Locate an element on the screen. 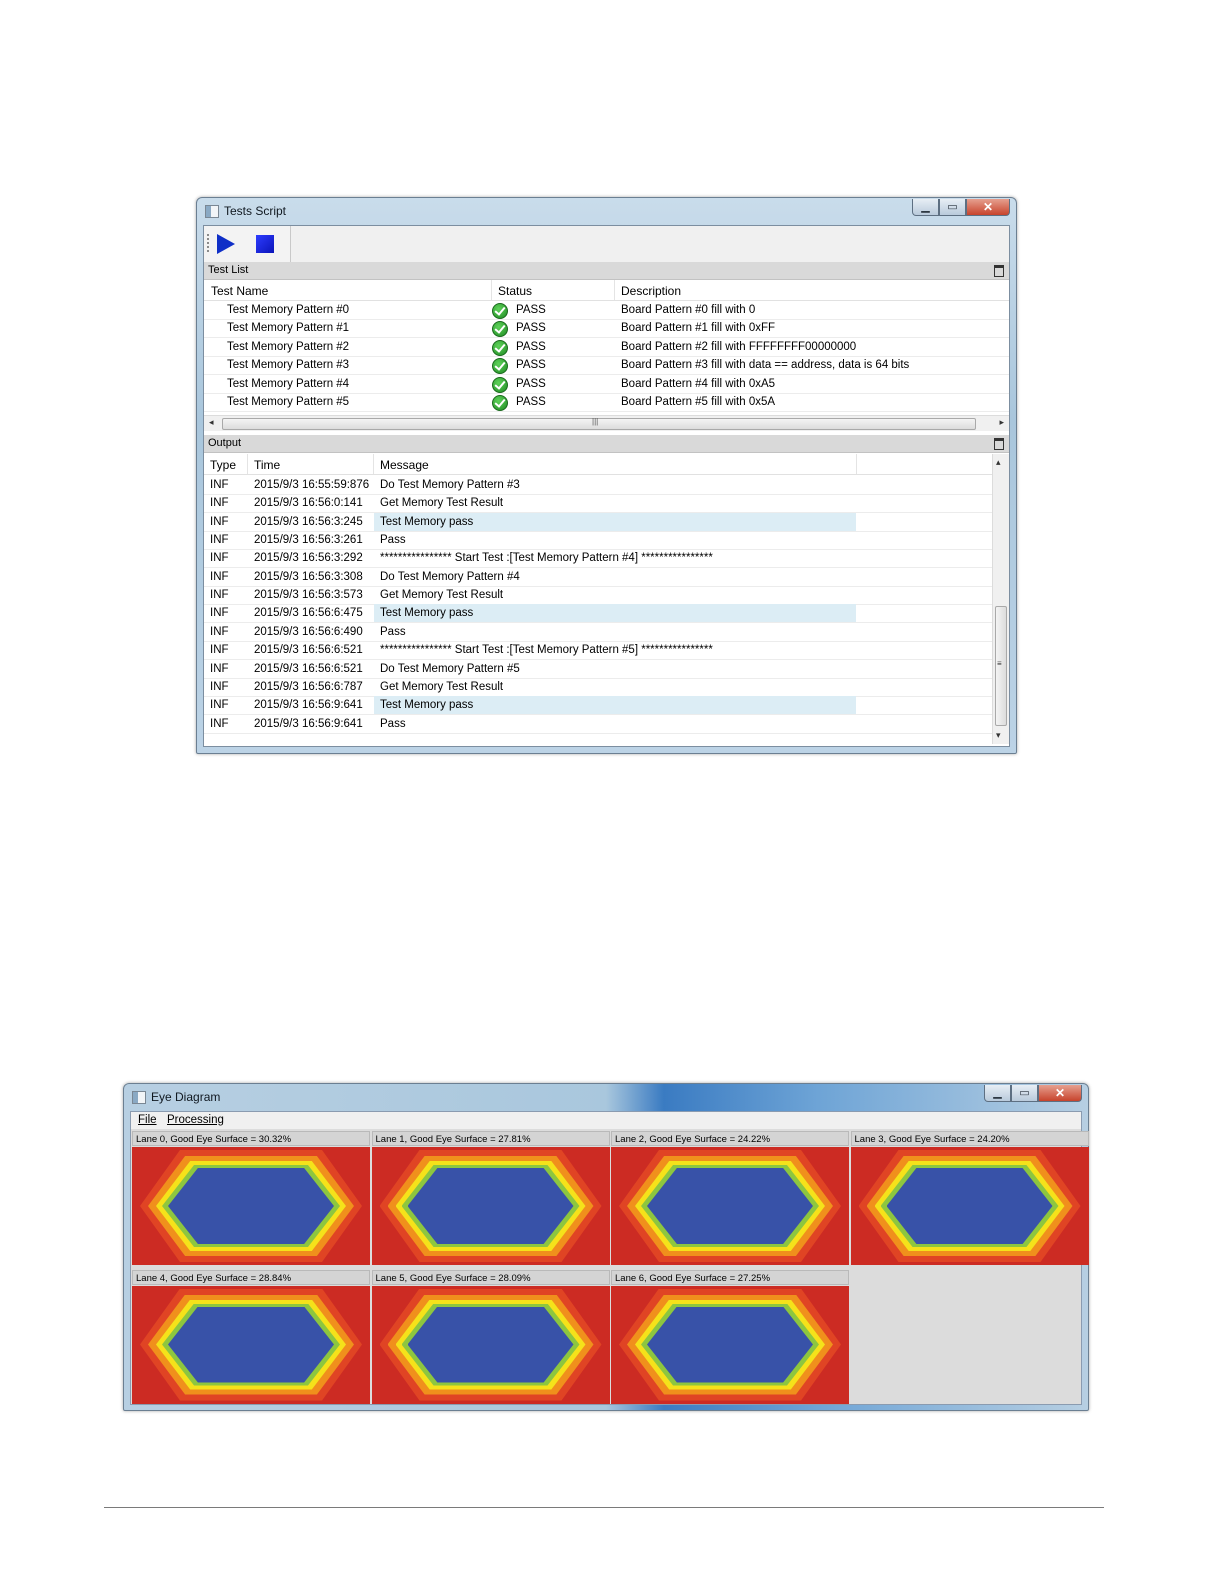 This screenshot has width=1224, height=1584. log-row: INF 2015/9/3 16:56:3:245 Test Memory pass is located at coordinates (598, 522).